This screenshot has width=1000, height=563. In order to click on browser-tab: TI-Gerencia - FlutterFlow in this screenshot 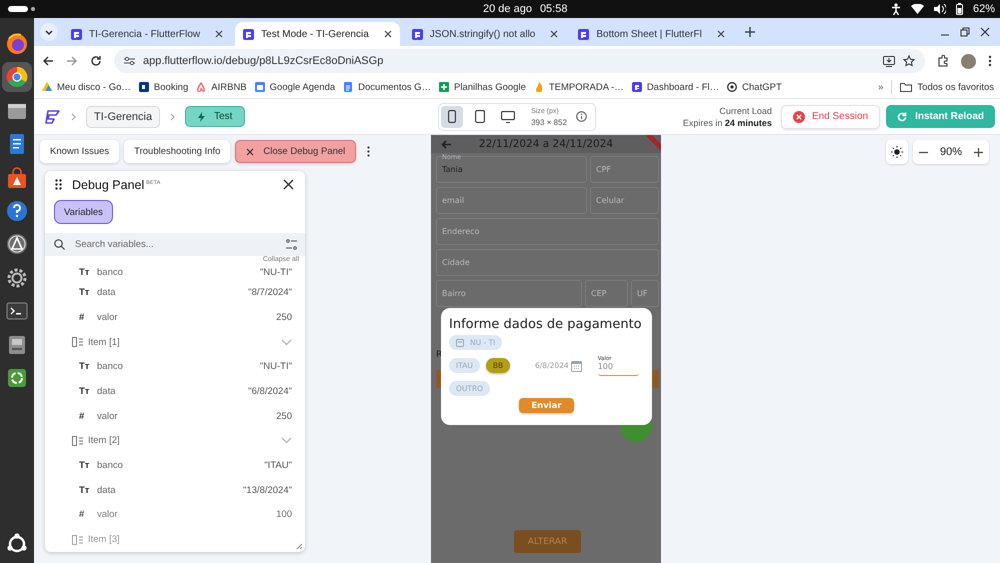, I will do `click(147, 34)`.